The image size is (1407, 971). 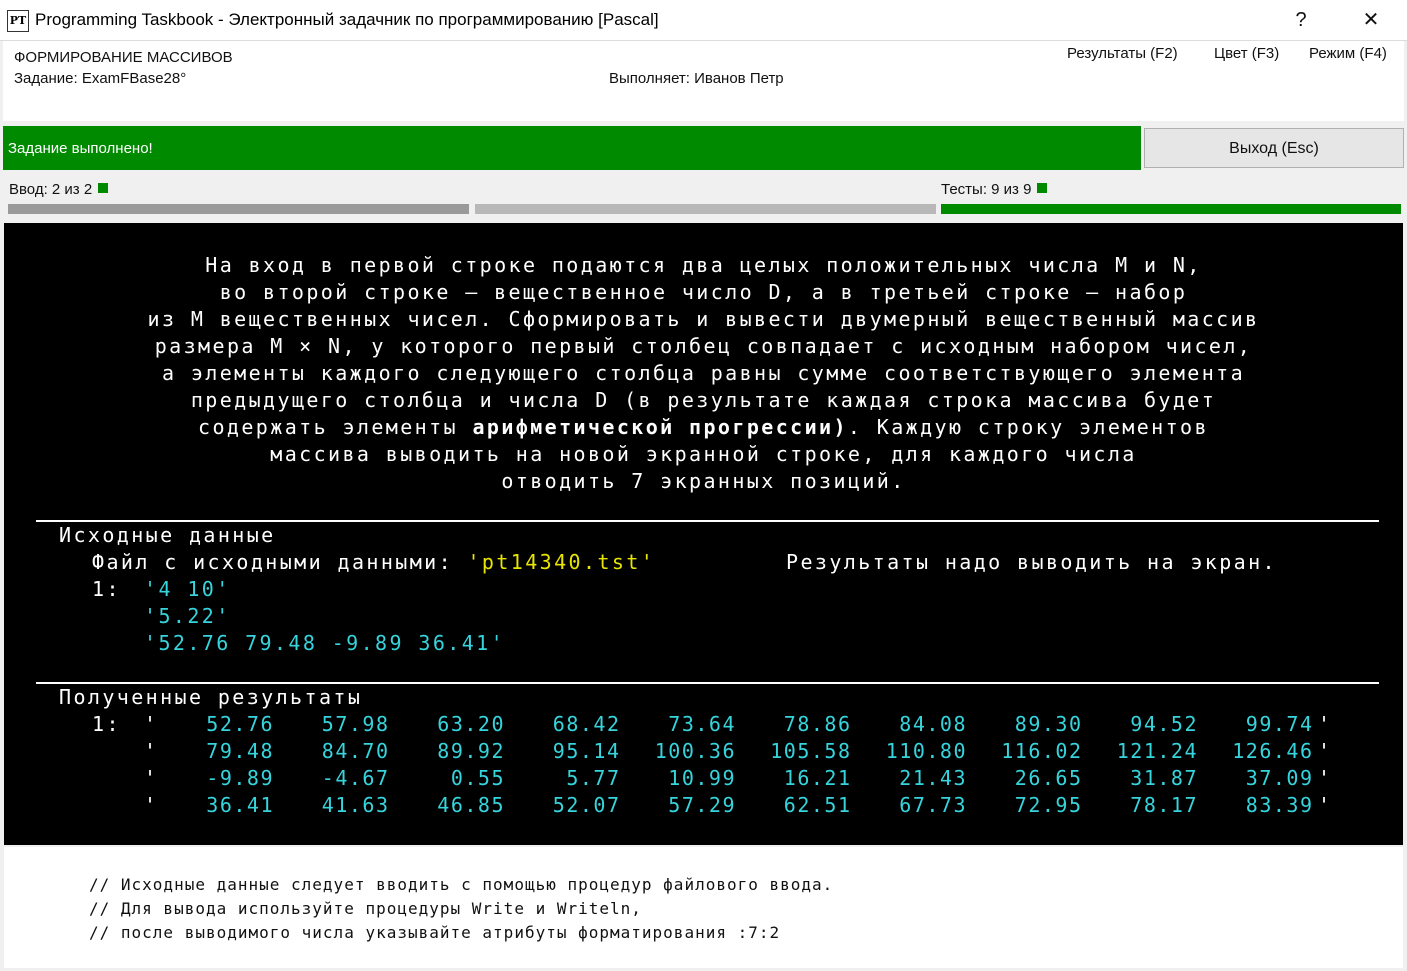 What do you see at coordinates (1042, 188) in the screenshot?
I see `tests-ok-indicator` at bounding box center [1042, 188].